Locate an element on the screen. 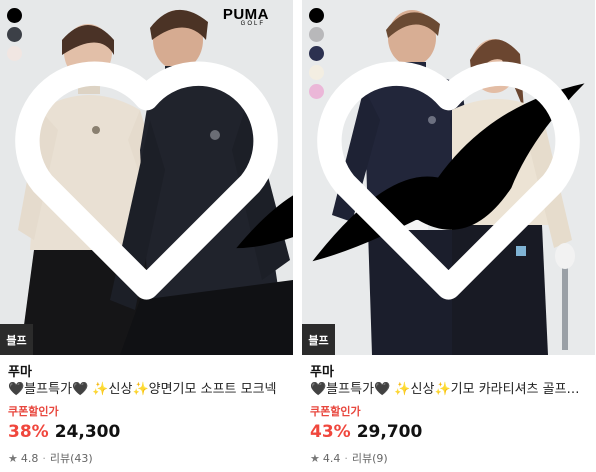  price-row: 43% 29,700 is located at coordinates (449, 435).